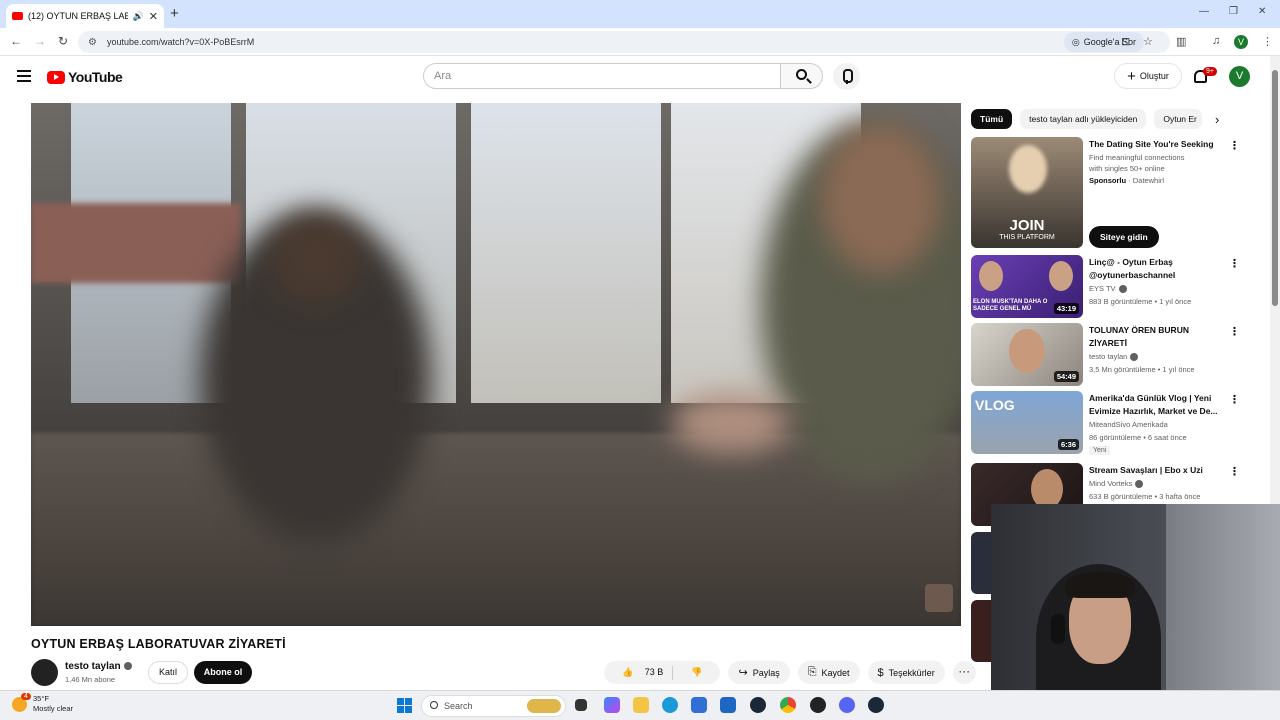 The height and width of the screenshot is (720, 1280). What do you see at coordinates (624, 42) in the screenshot?
I see `url-bar: ⚙ youtube.com/watch?v=0X-PoBEsrrM` at bounding box center [624, 42].